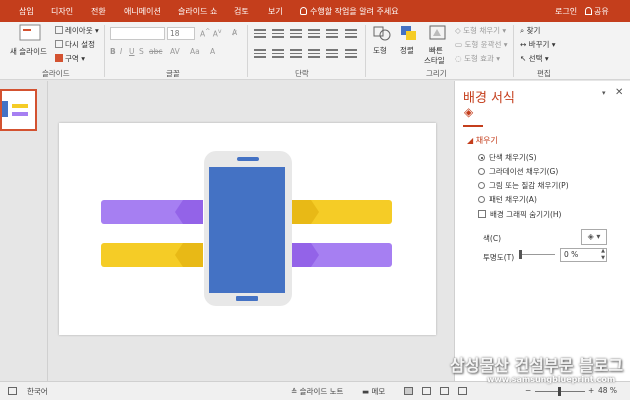 This screenshot has height=400, width=630. I want to click on picture-fill-option: 그림 또는 질감 채우기(P), so click(523, 185).